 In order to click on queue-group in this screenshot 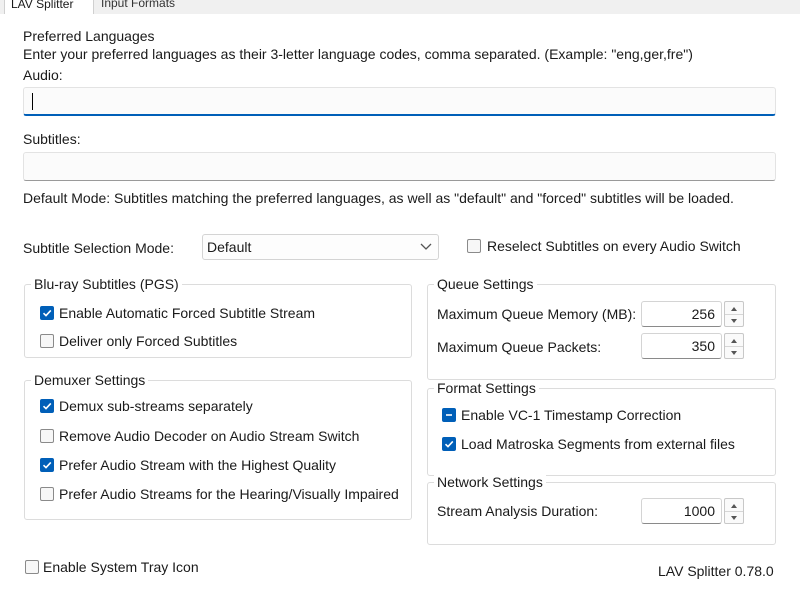, I will do `click(601, 332)`.